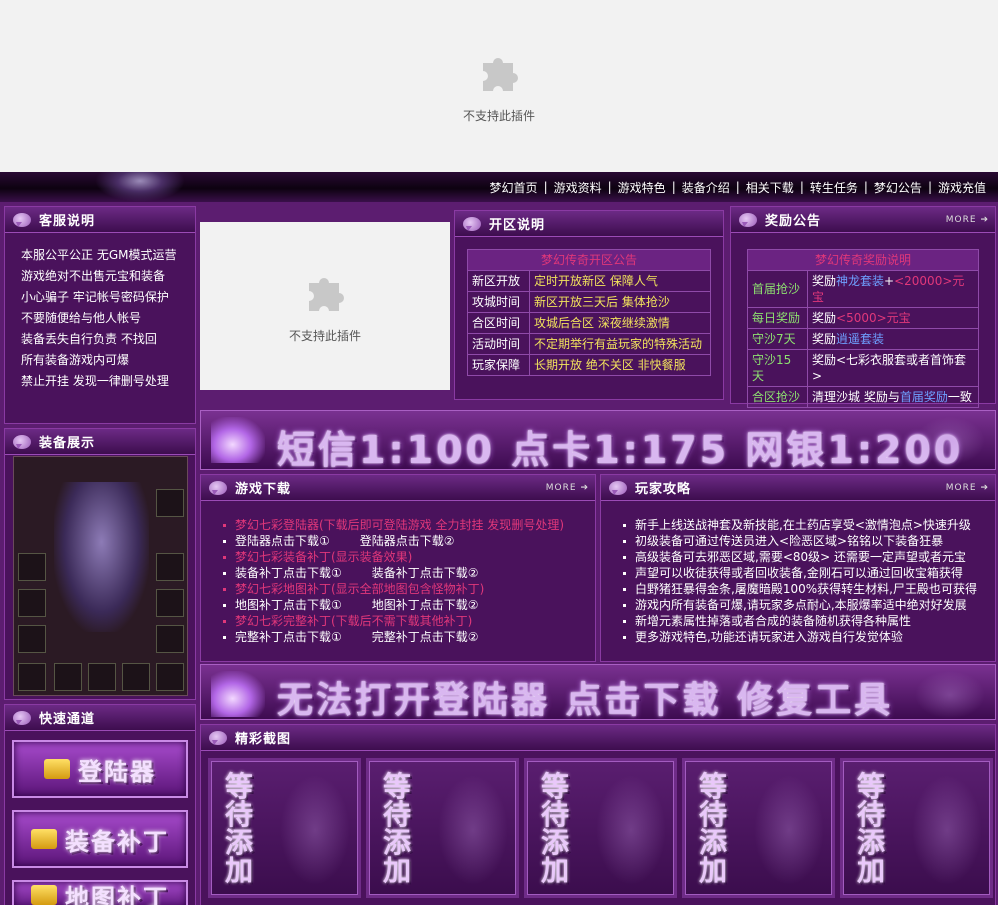 The height and width of the screenshot is (905, 998). What do you see at coordinates (706, 187) in the screenshot?
I see `nav-equipment: 装备介绍` at bounding box center [706, 187].